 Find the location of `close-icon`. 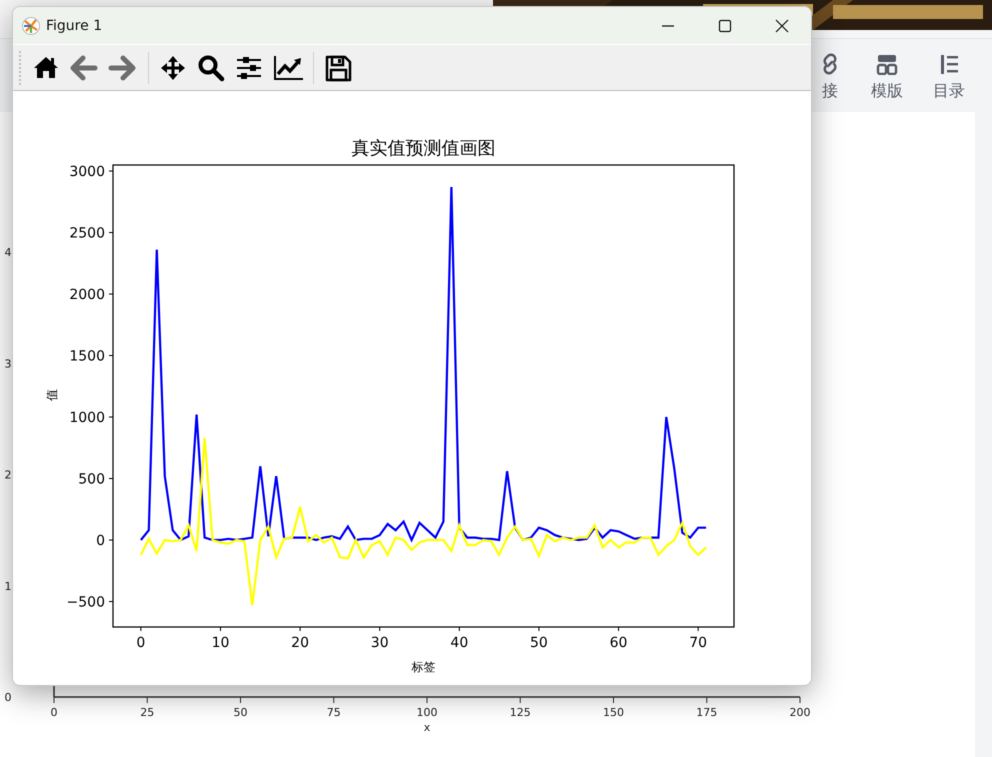

close-icon is located at coordinates (782, 25).